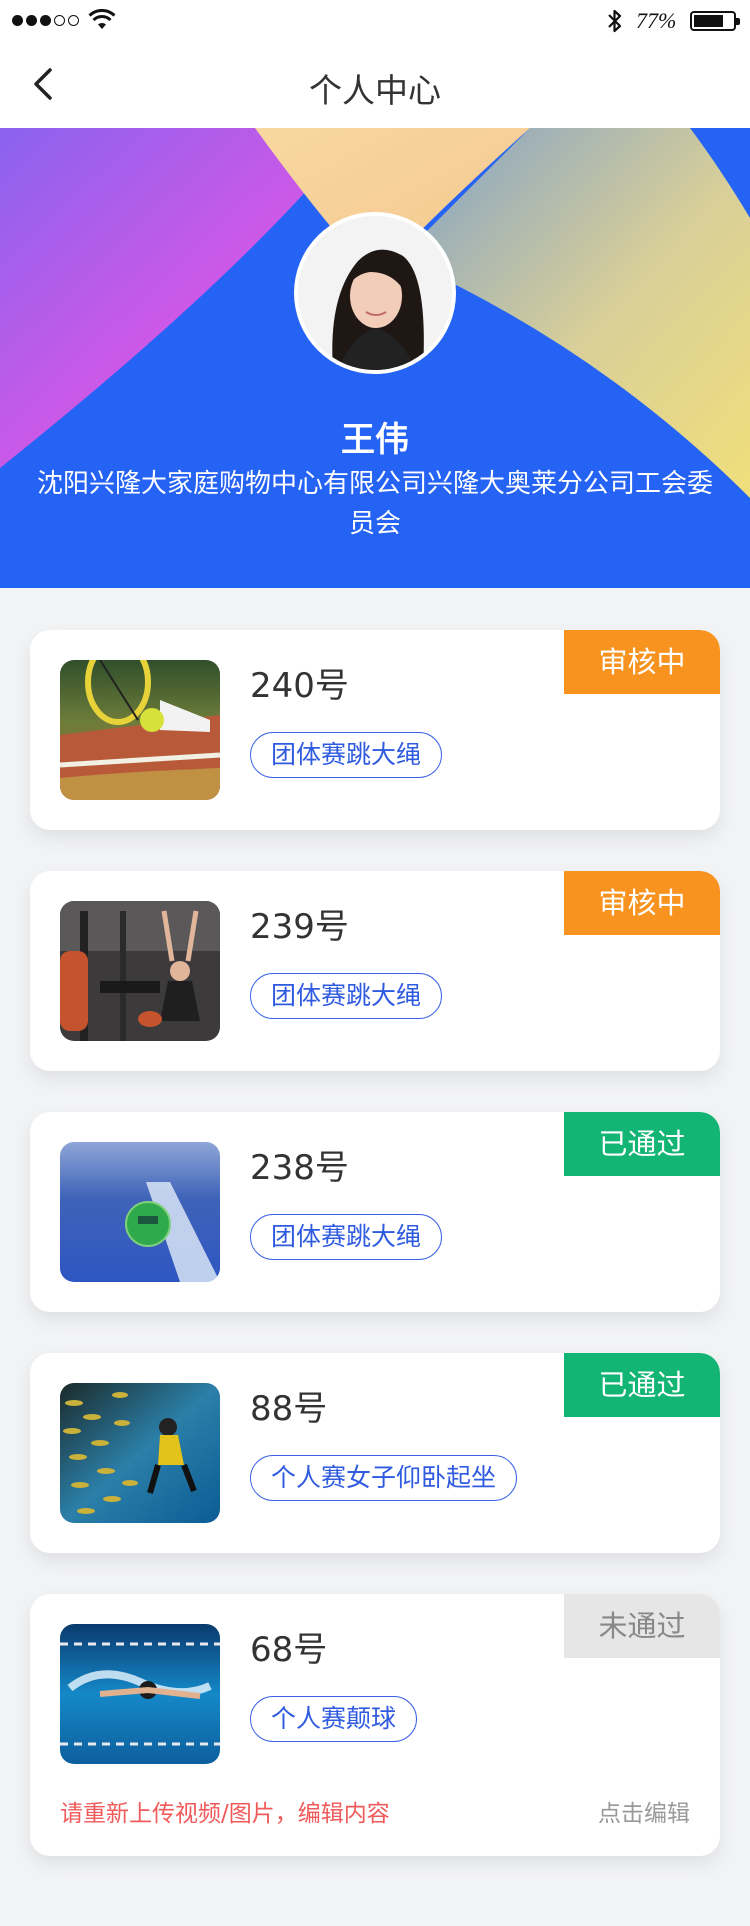 Image resolution: width=750 pixels, height=1926 pixels. Describe the element at coordinates (299, 927) in the screenshot. I see `entry-number: 239号` at that location.